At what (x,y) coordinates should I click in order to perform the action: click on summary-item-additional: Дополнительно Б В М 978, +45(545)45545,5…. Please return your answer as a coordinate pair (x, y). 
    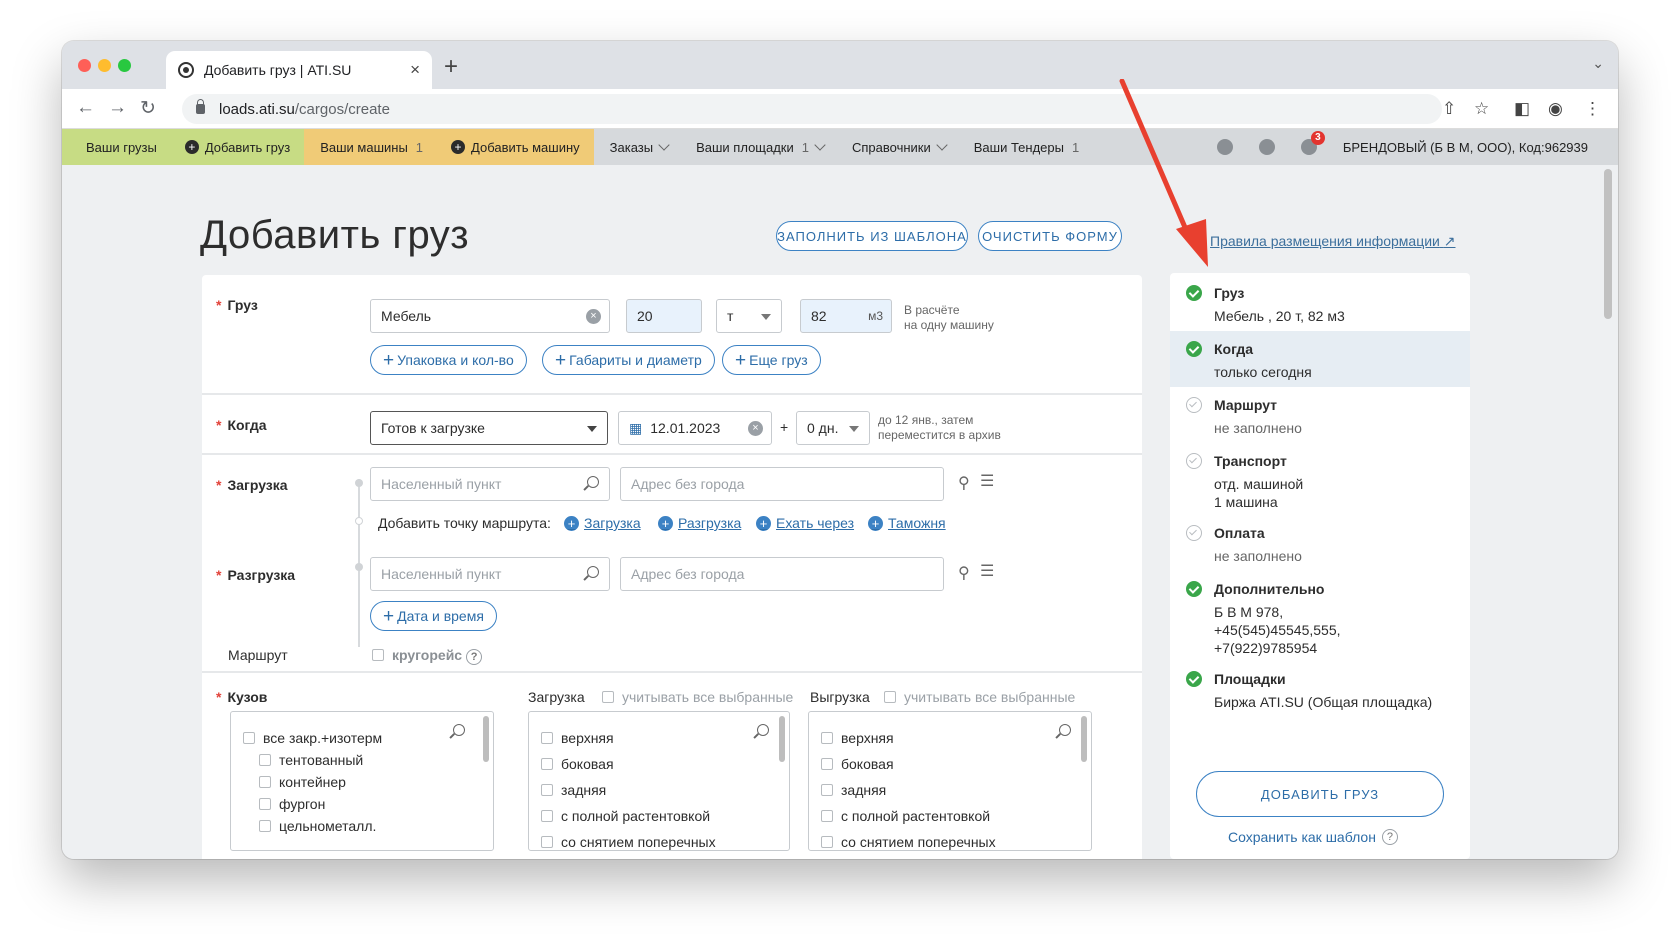
    Looking at the image, I should click on (1320, 616).